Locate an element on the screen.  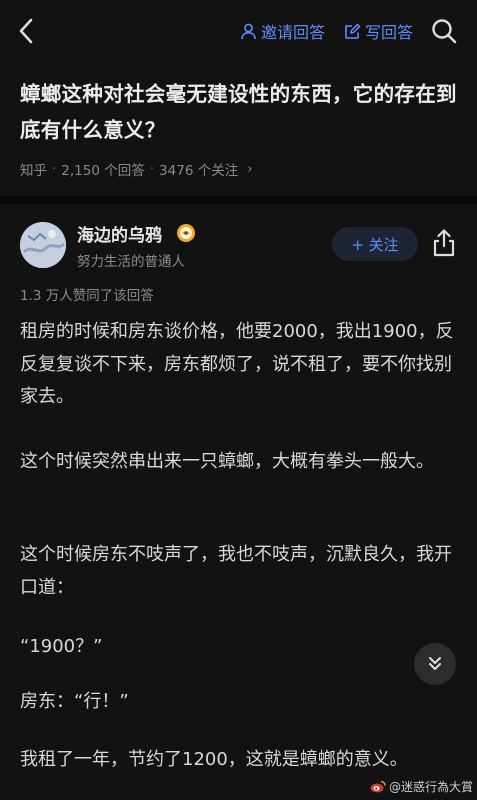
answer-paragraph: 这个时候房东不吱声了，我也不吱声，沉默良久，我开口道： is located at coordinates (236, 571).